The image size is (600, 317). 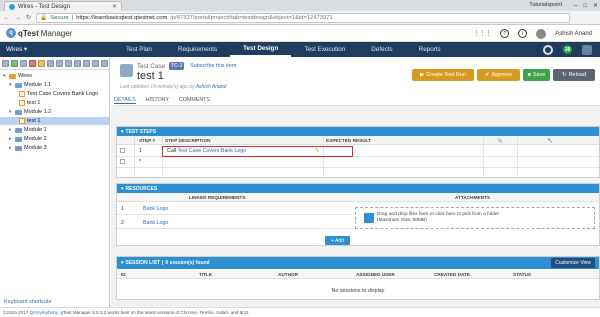 I want to click on minimize-icon: –, so click(x=575, y=6).